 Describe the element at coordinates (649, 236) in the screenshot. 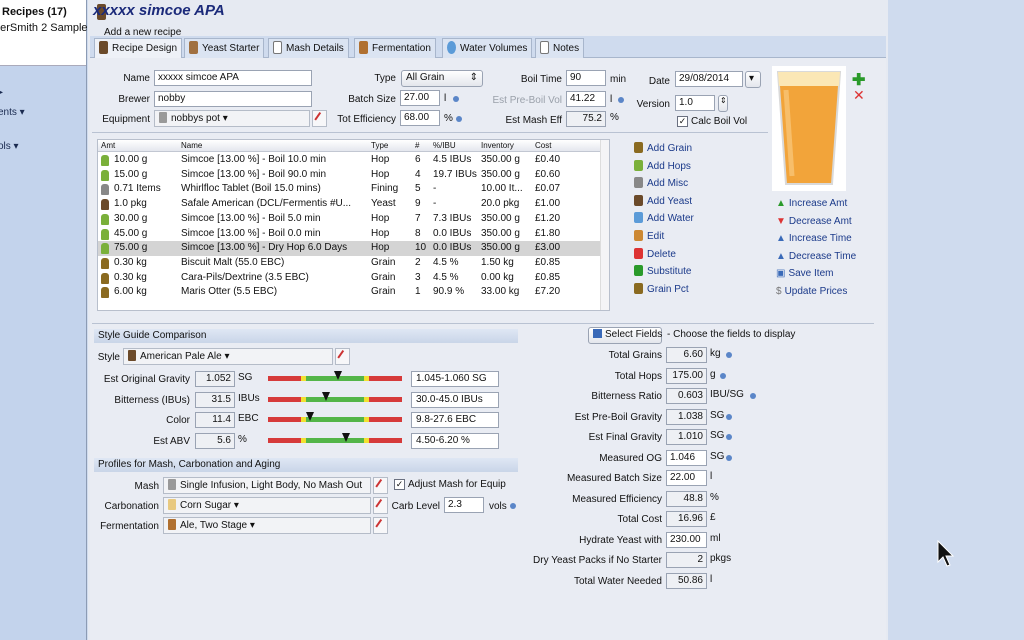

I see `edit-button: Edit` at that location.